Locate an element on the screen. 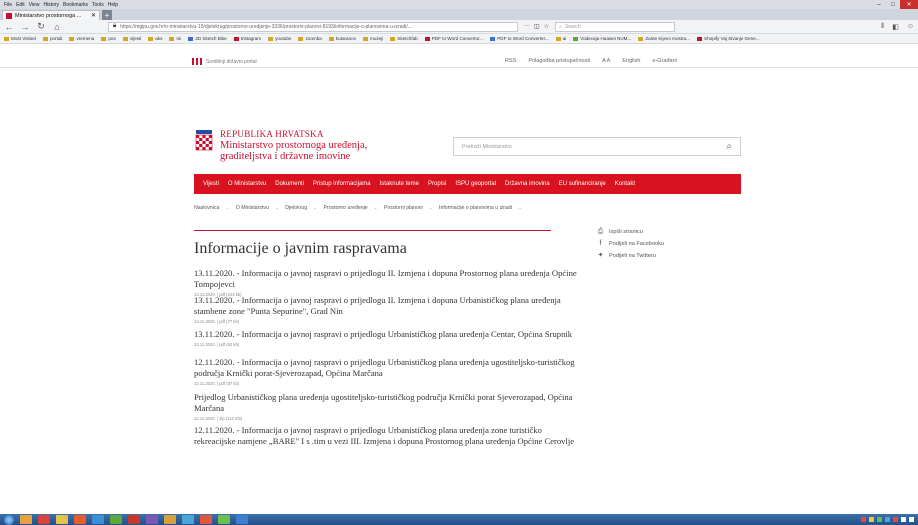  menu-file: File is located at coordinates (8, 5).